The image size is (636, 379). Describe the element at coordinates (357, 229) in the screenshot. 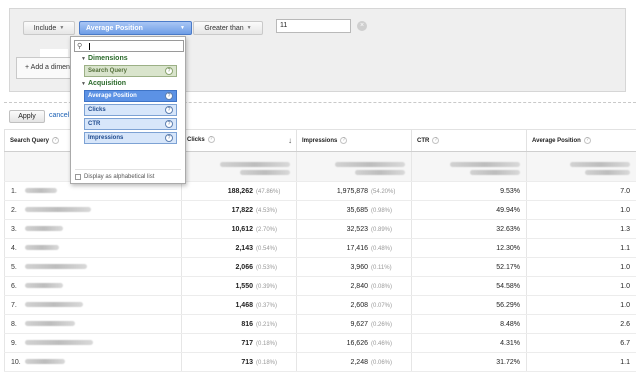

I see `impressions-value: 32,523` at that location.